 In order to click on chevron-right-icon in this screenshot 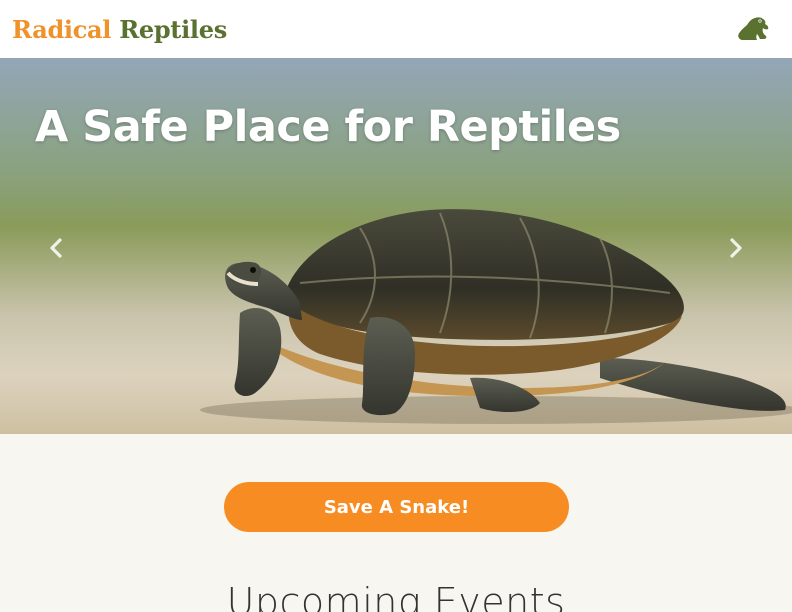, I will do `click(736, 248)`.